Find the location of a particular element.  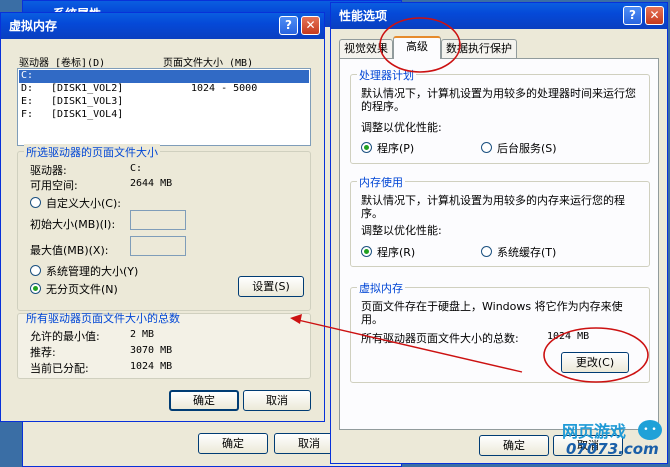

virtual-memory-group-title: 虚拟内存 is located at coordinates (381, 288).